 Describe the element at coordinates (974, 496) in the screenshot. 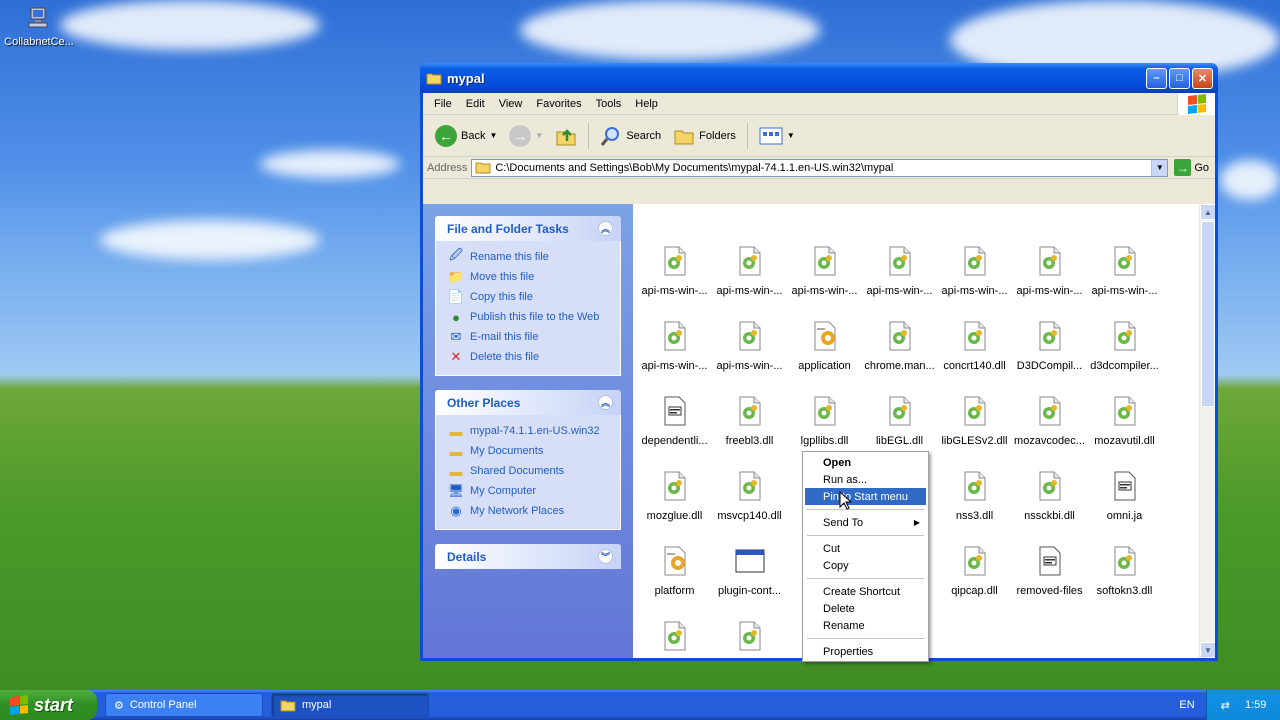

I see `file-item: nss3.dll` at that location.